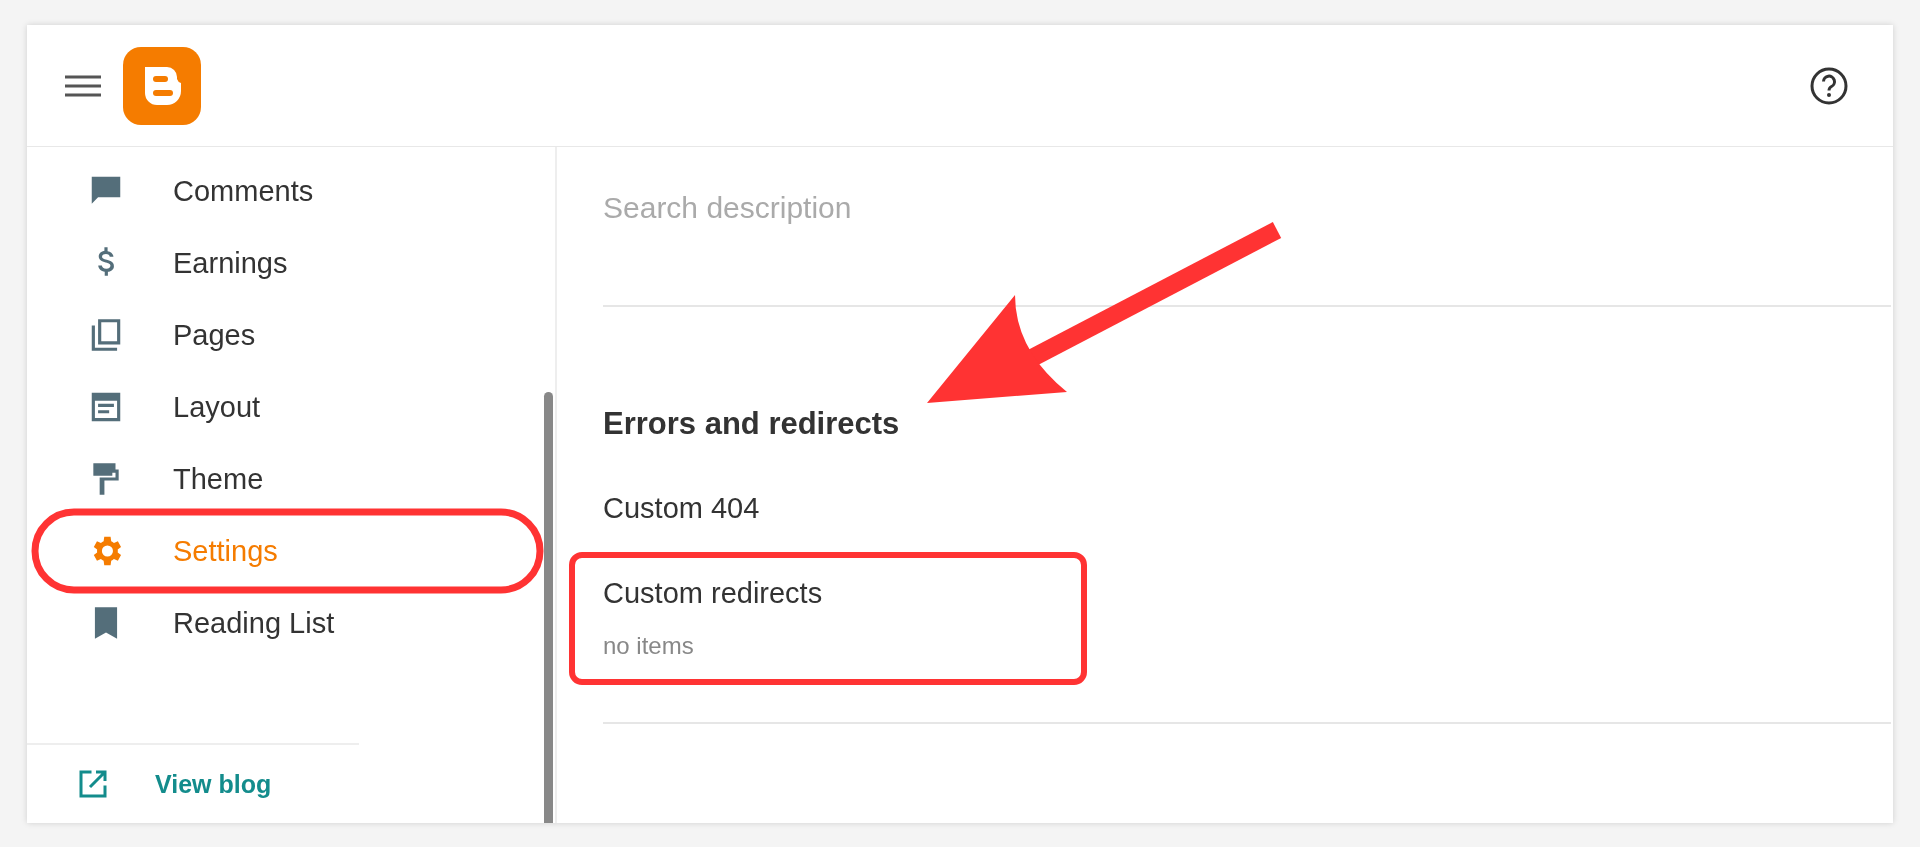 Image resolution: width=1920 pixels, height=847 pixels. Describe the element at coordinates (195, 191) in the screenshot. I see `sidebar-item: Comments` at that location.